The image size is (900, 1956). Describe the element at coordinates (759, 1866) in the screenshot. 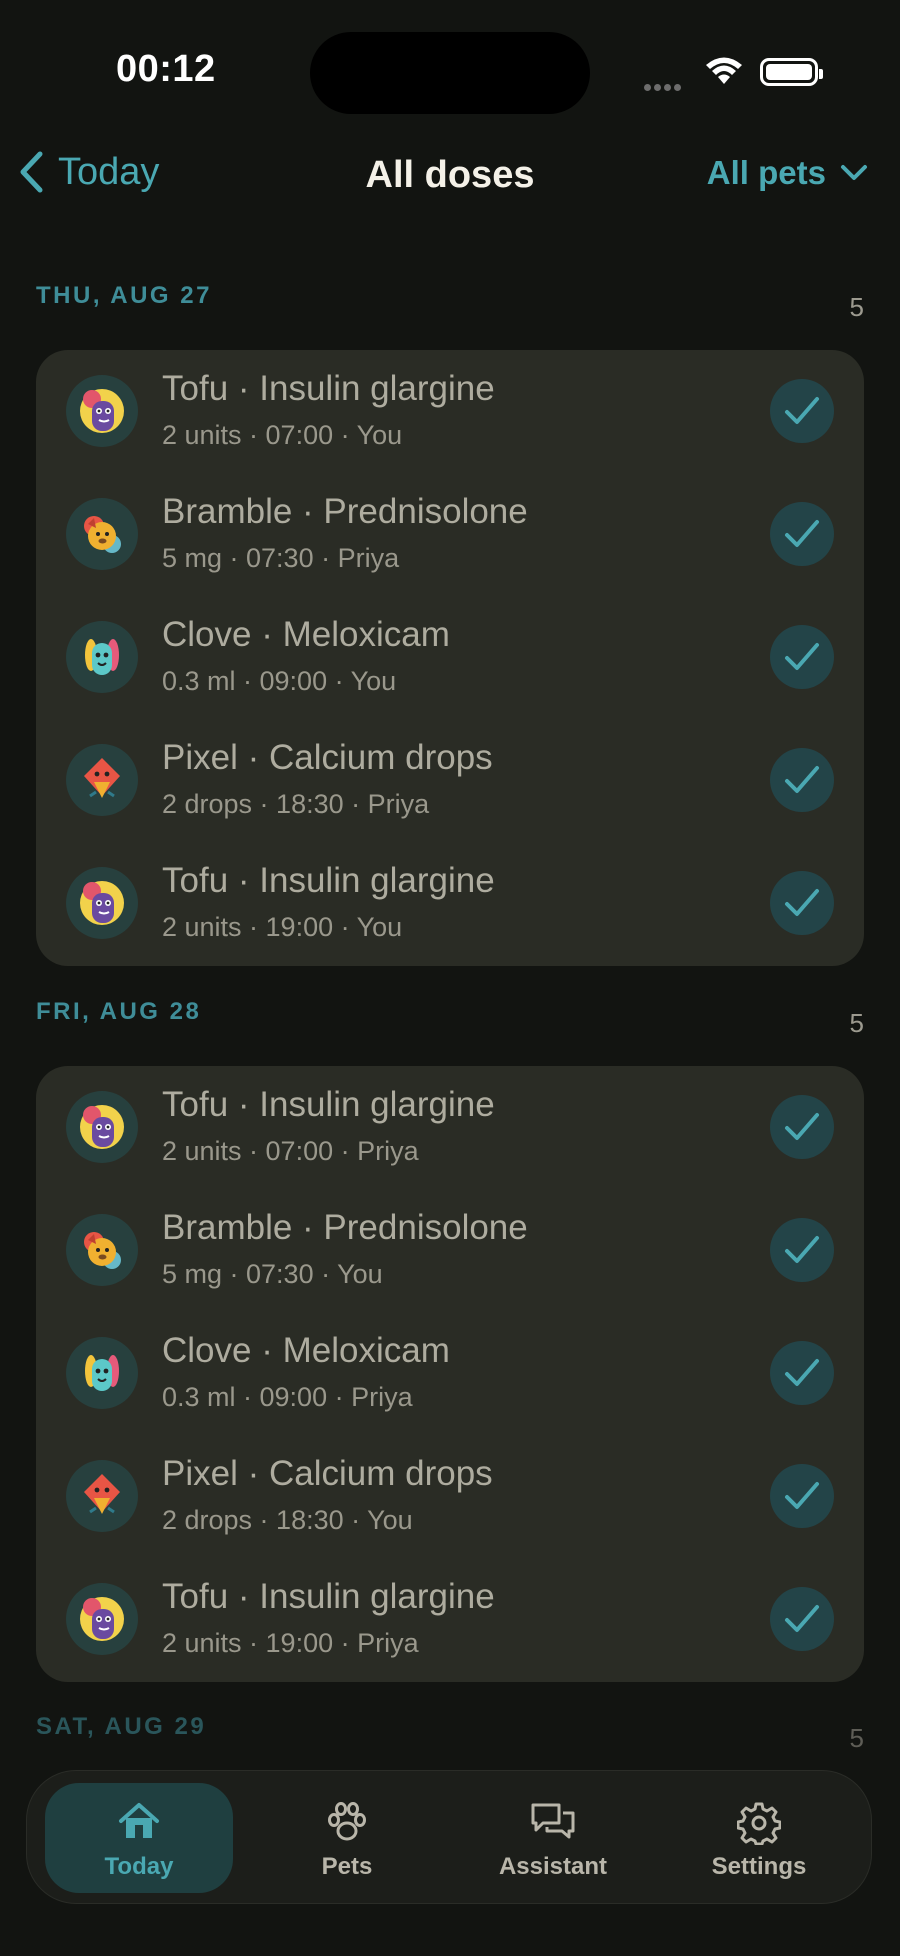

I see `tab-label: Settings` at that location.